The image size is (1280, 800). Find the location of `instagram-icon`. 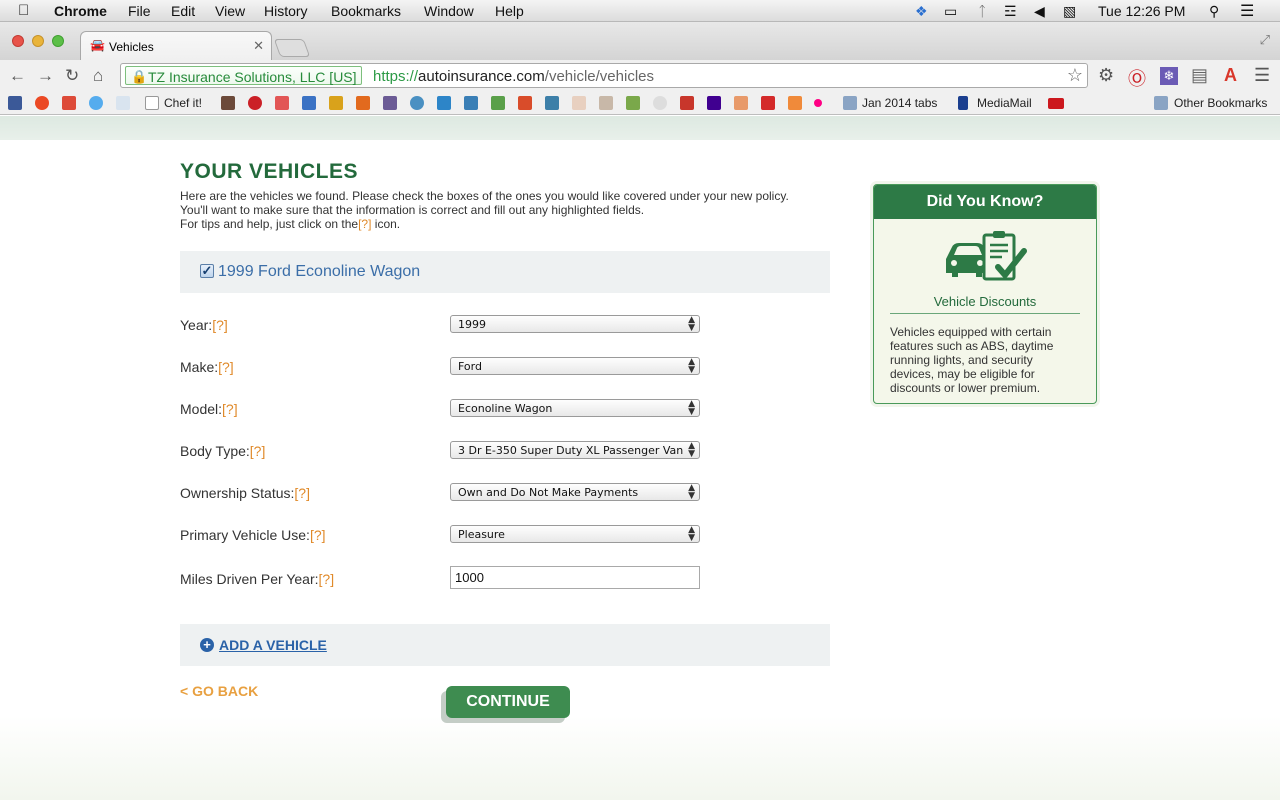

instagram-icon is located at coordinates (228, 103).